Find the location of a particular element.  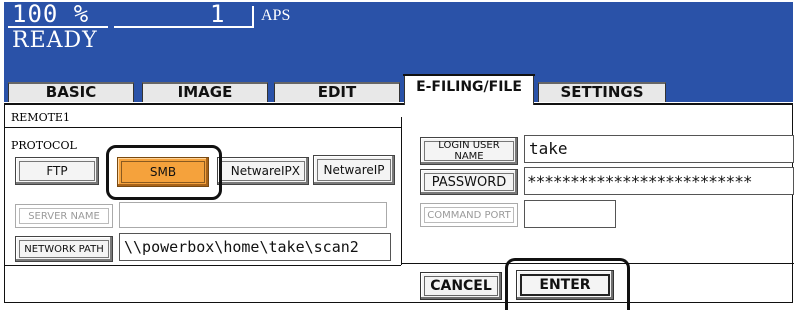

copies-divider is located at coordinates (253, 17).